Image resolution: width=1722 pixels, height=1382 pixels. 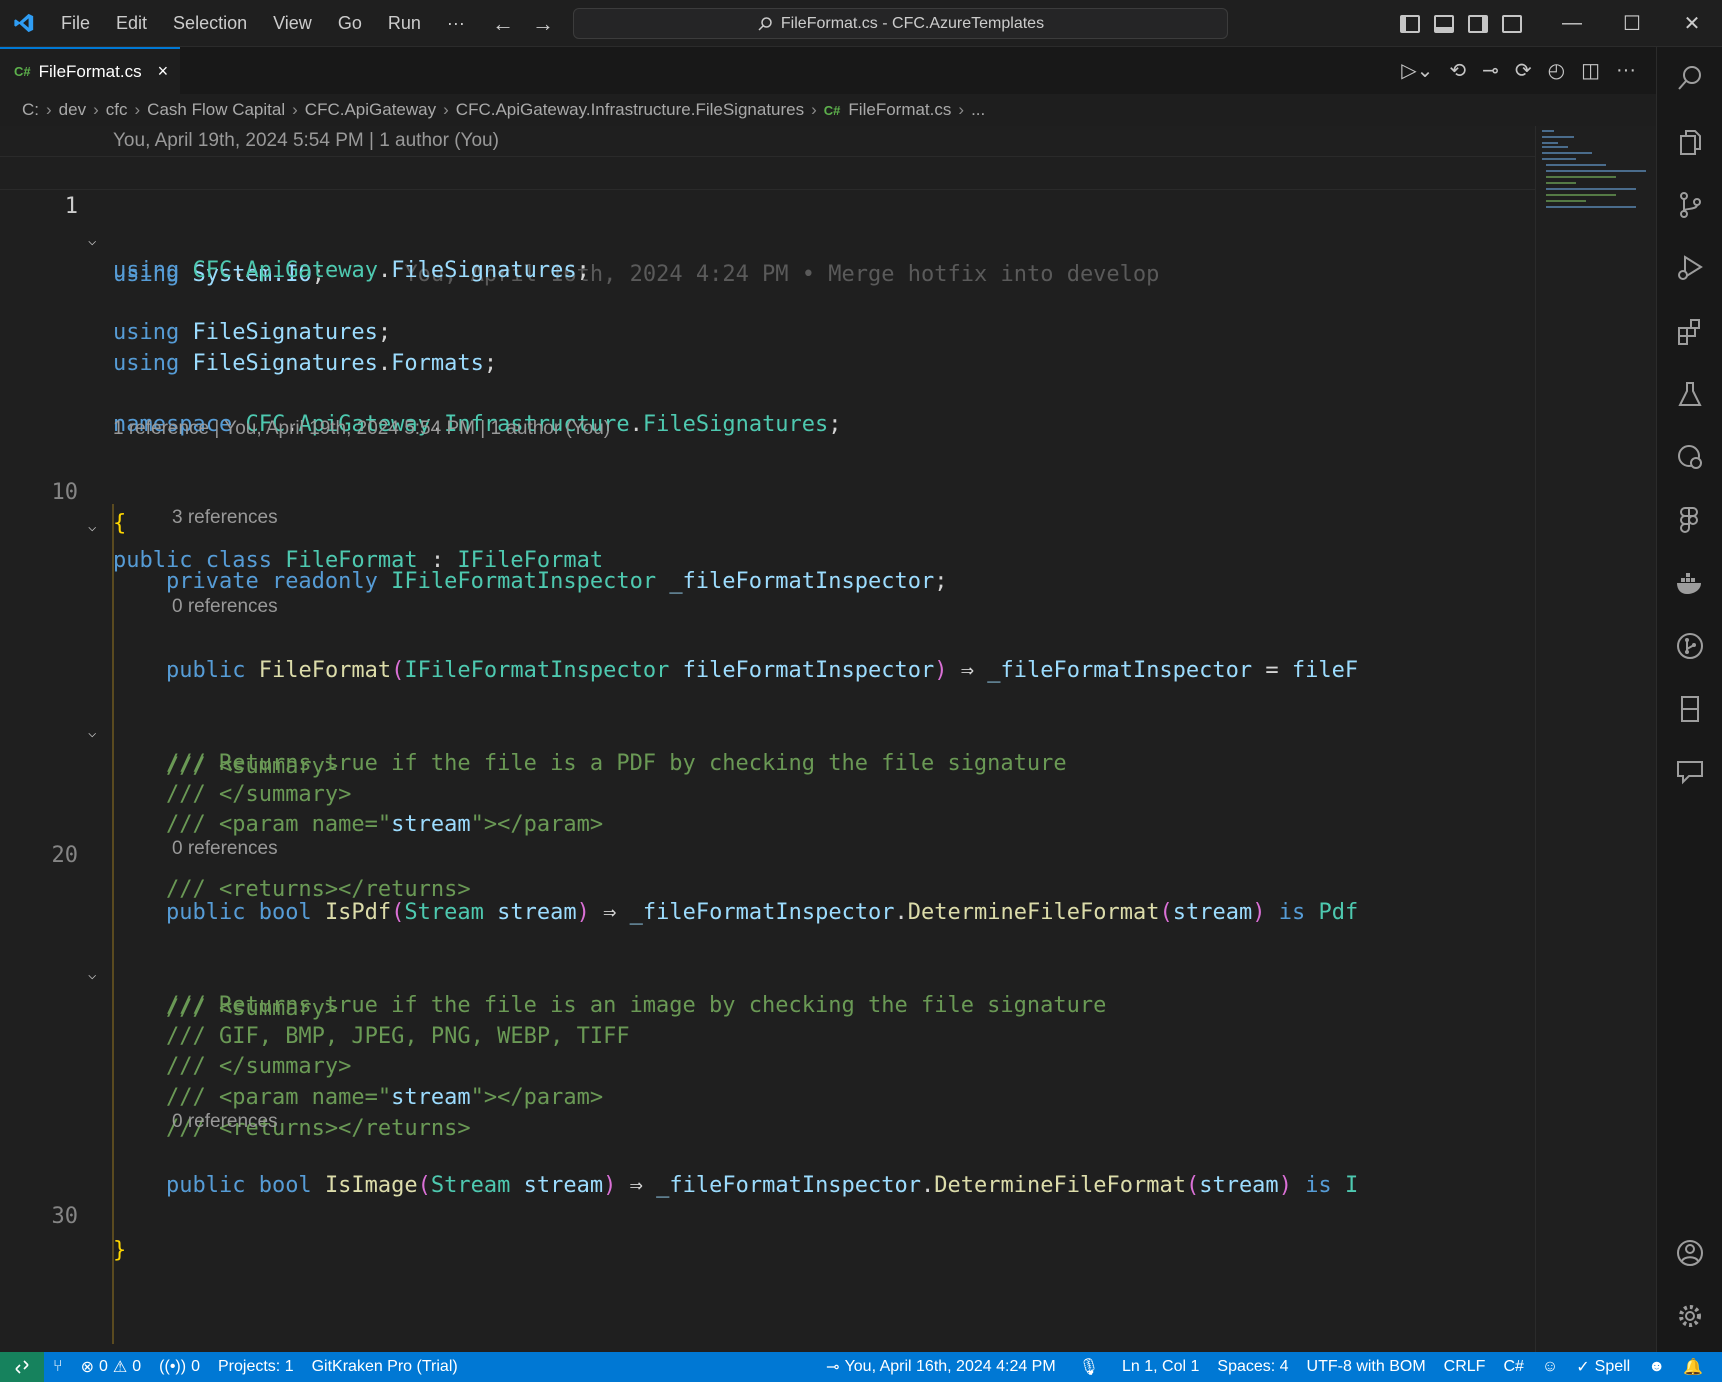 I want to click on code-line-23: ⌵ /// <summary>, so click(x=767, y=972).